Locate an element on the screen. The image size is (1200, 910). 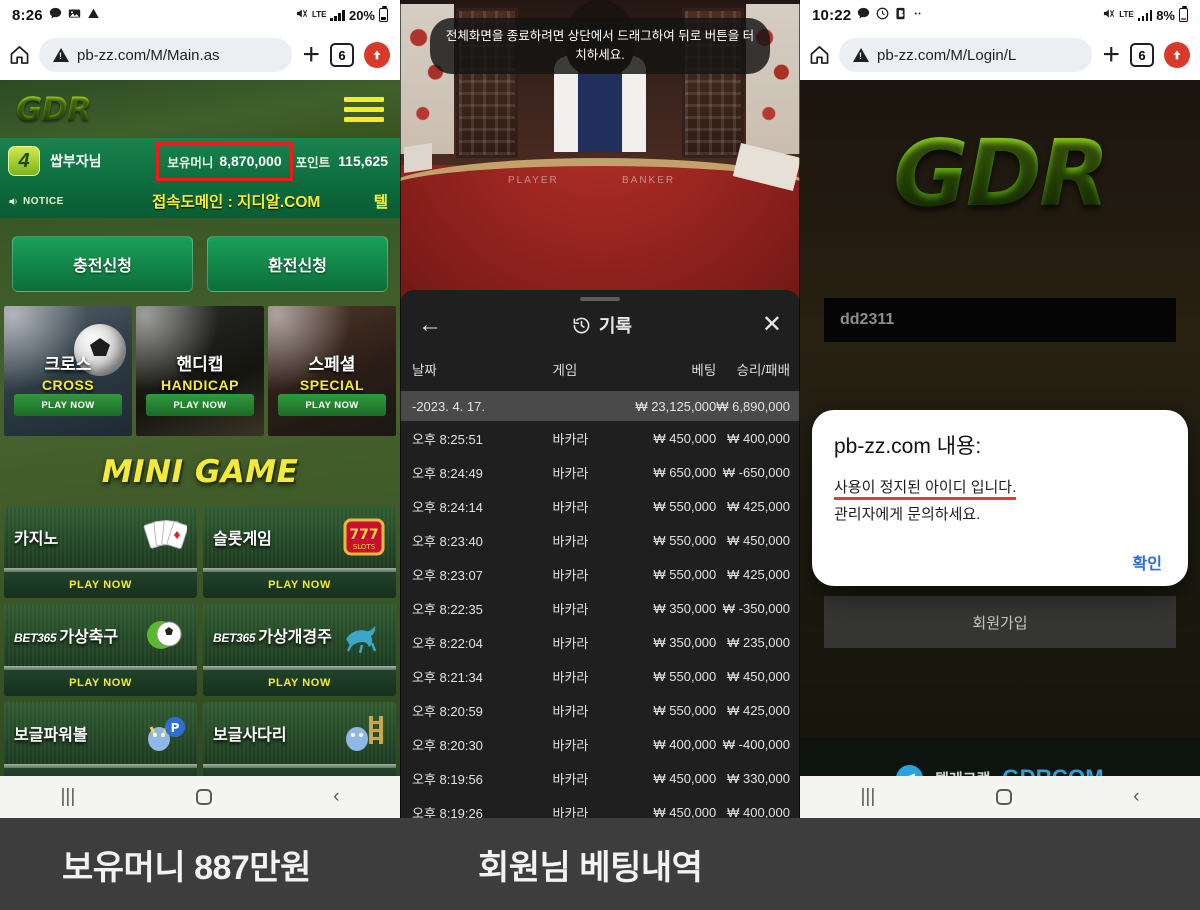
address-bar: pb-zz.com/M/Main.as is located at coordinates (166, 55).